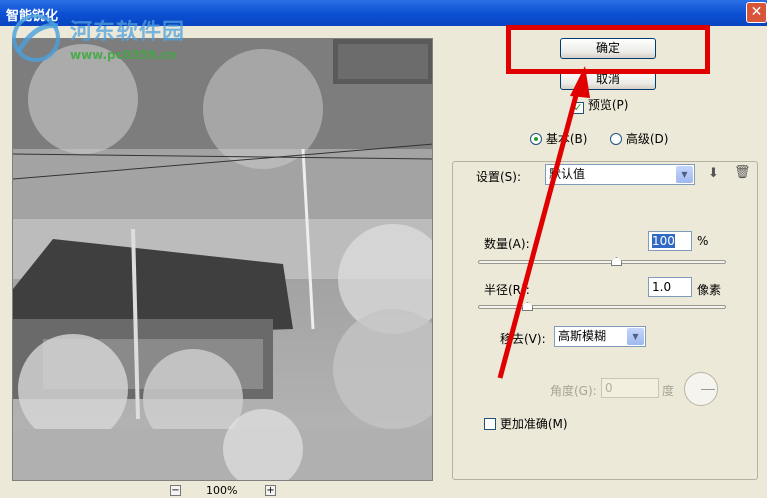  Describe the element at coordinates (123, 55) in the screenshot. I see `watermark-url: www.pc0359.cn` at that location.